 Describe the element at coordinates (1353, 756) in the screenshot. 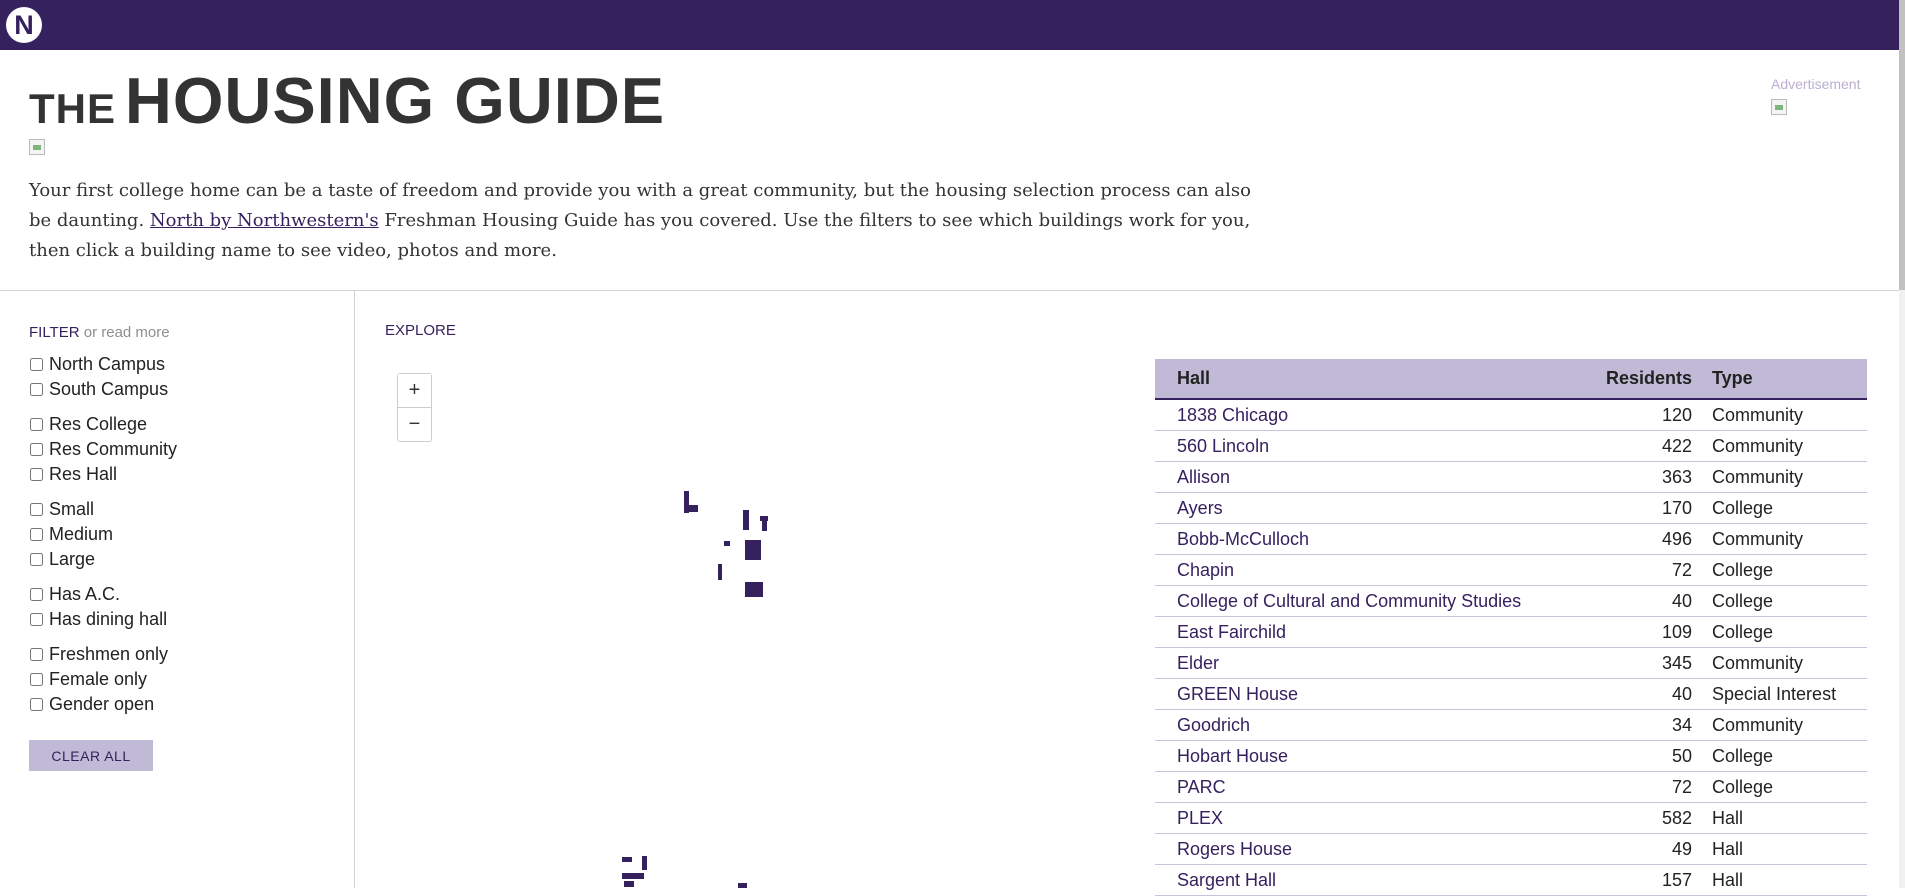

I see `hall-name-link: Hobart House` at that location.